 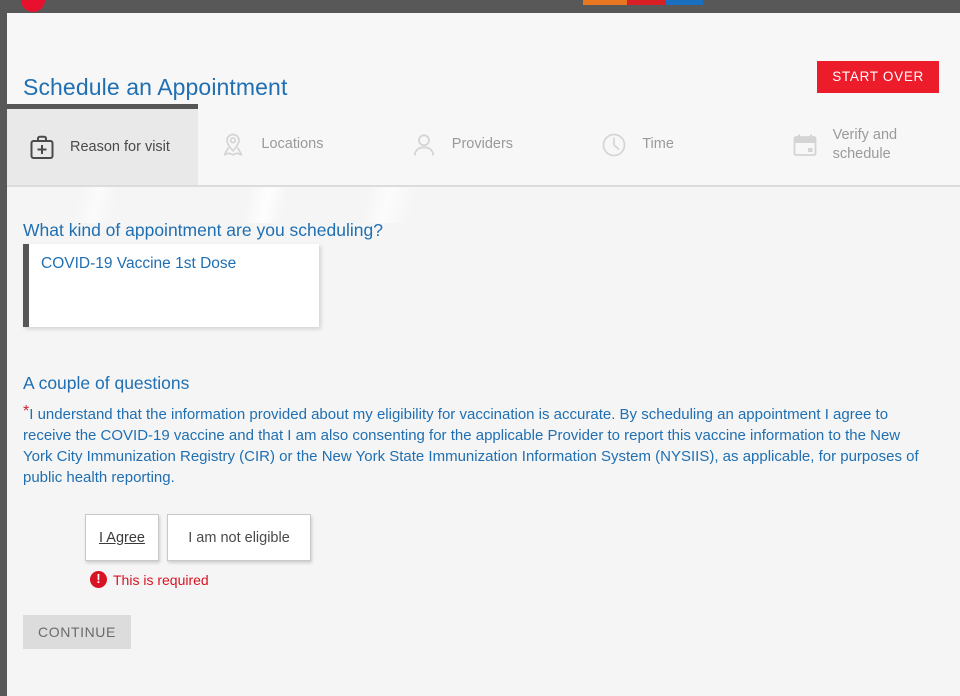 I want to click on medical-bag-plus-icon, so click(x=42, y=147).